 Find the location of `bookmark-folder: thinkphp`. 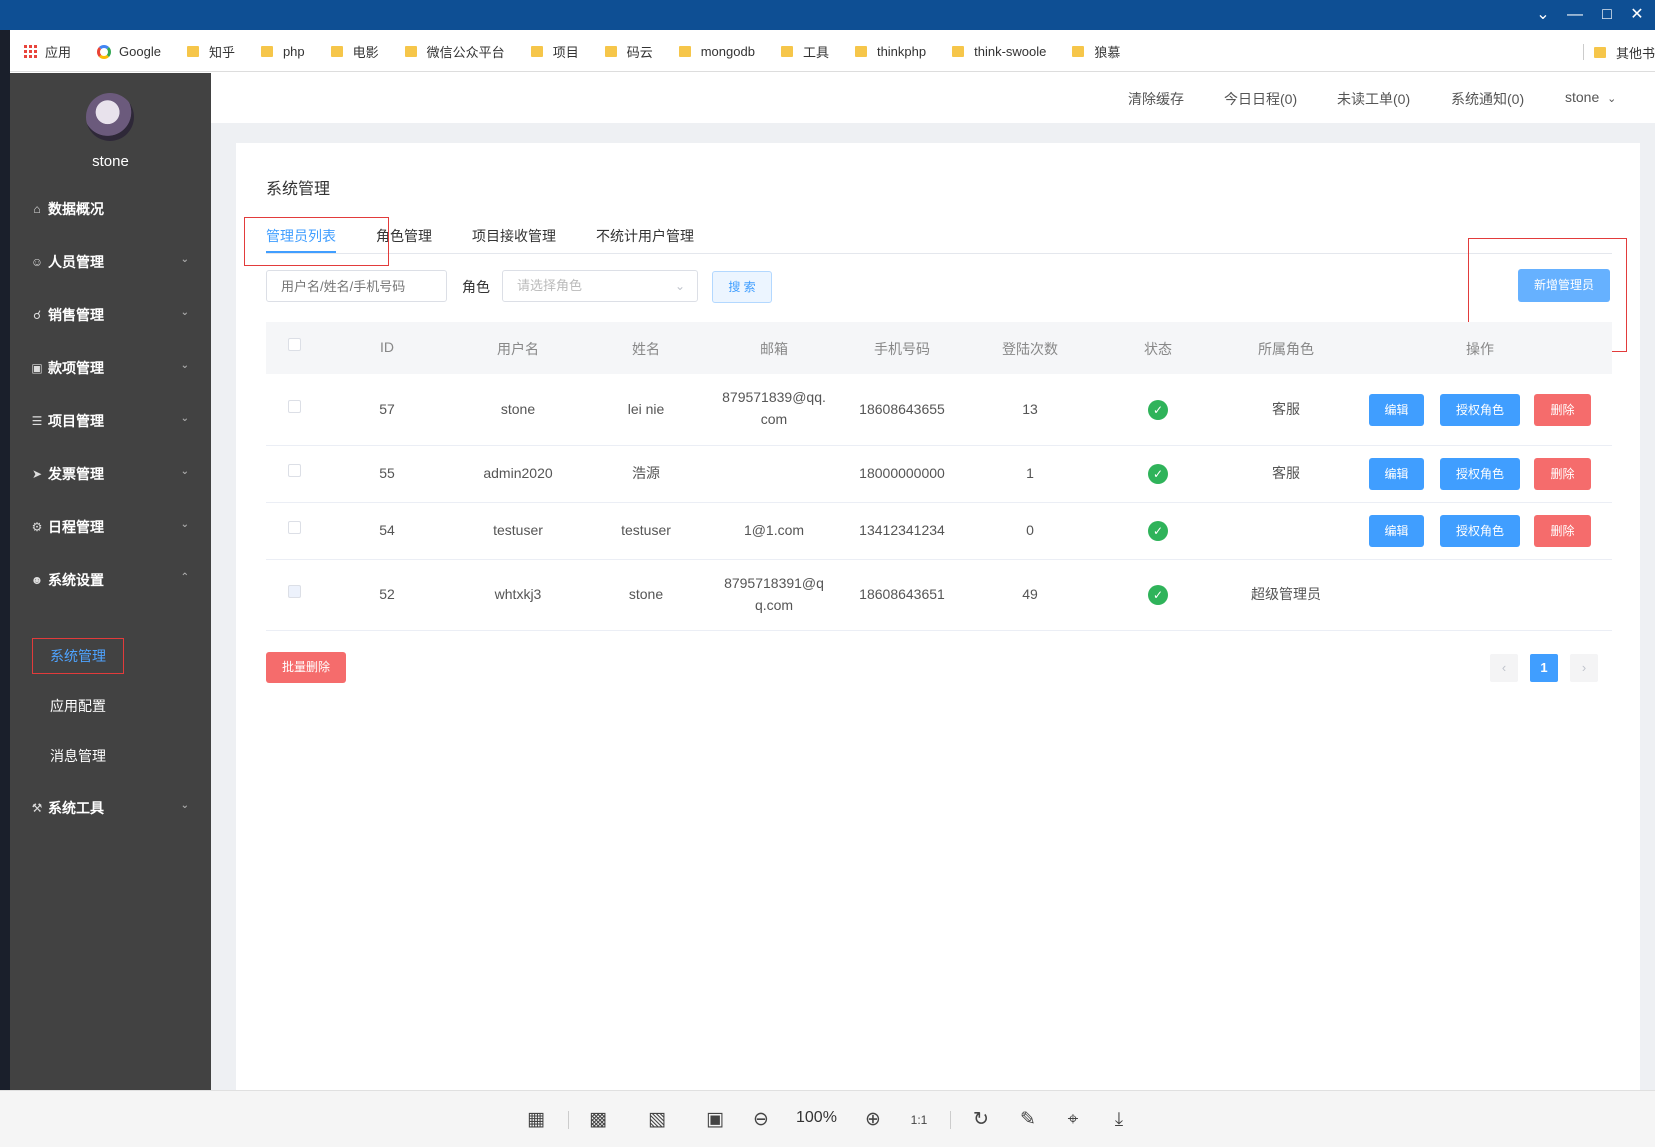

bookmark-folder: thinkphp is located at coordinates (890, 51).